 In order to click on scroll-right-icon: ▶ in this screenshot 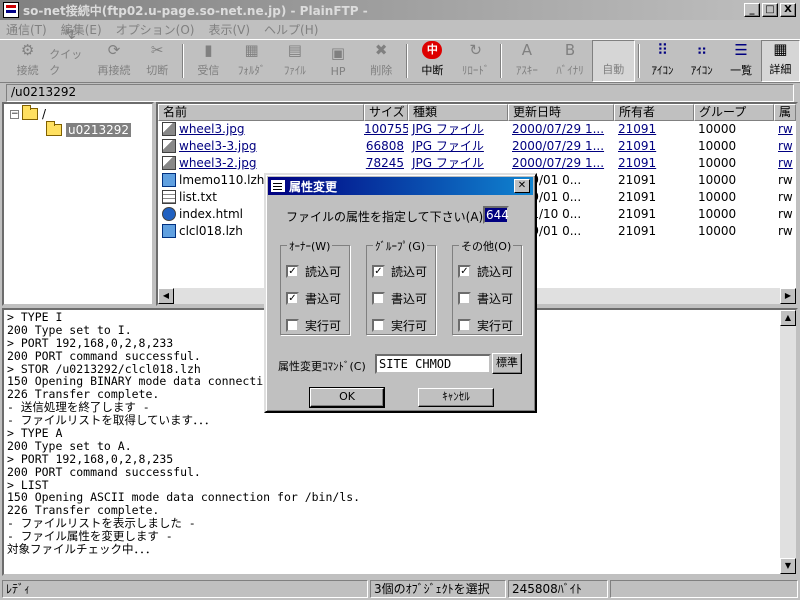, I will do `click(788, 296)`.